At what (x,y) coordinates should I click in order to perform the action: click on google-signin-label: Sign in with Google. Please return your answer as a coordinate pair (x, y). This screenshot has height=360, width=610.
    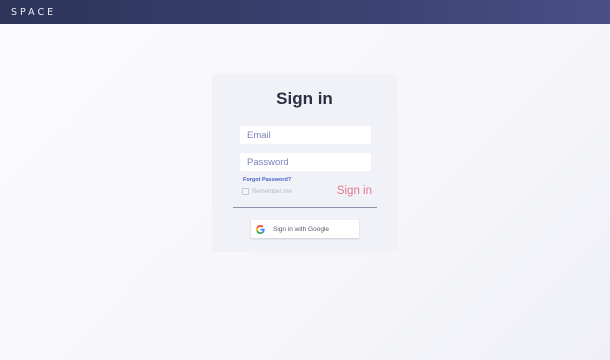
    Looking at the image, I should click on (301, 229).